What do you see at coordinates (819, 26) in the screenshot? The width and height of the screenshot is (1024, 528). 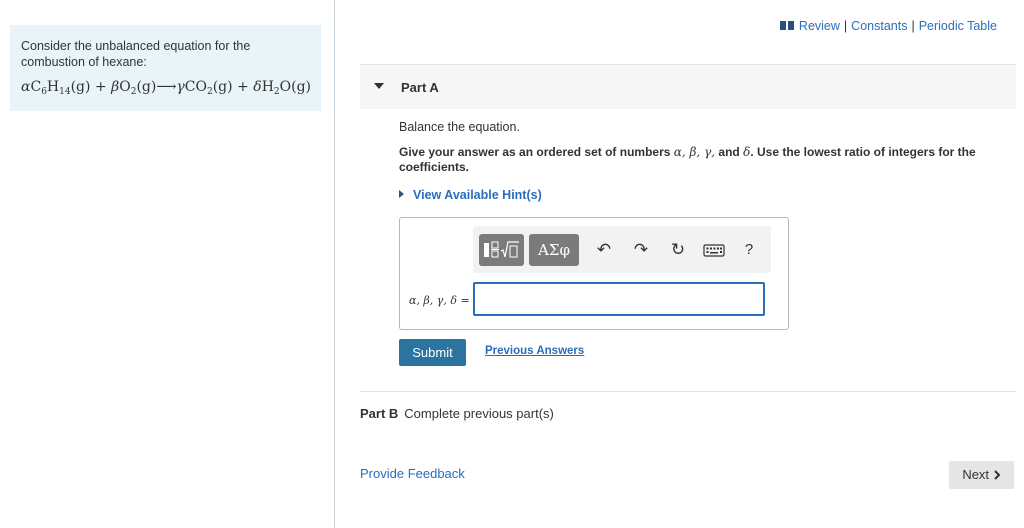 I see `review-link: Review` at bounding box center [819, 26].